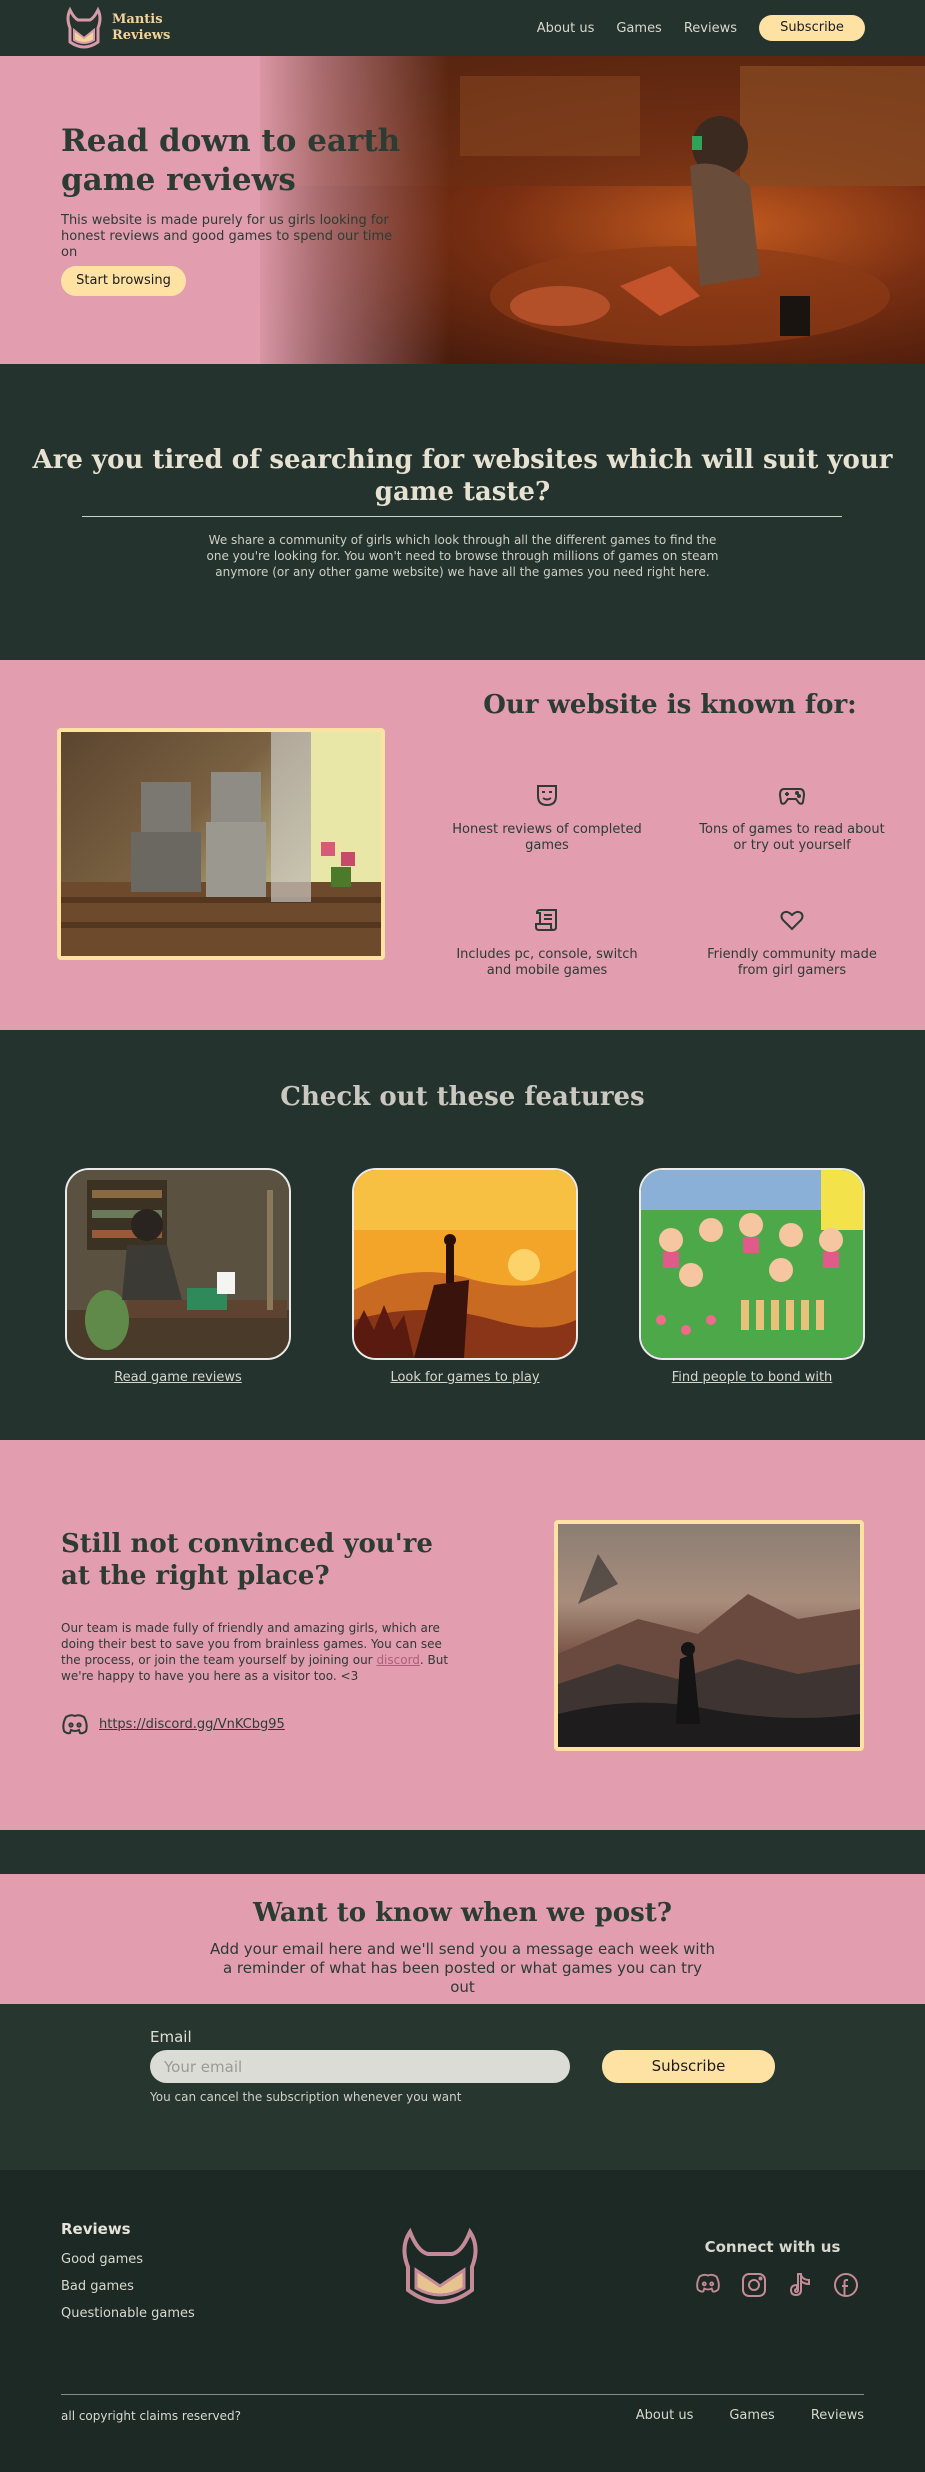  What do you see at coordinates (462, 1913) in the screenshot?
I see `newsletter-title: Want to know when we post?` at bounding box center [462, 1913].